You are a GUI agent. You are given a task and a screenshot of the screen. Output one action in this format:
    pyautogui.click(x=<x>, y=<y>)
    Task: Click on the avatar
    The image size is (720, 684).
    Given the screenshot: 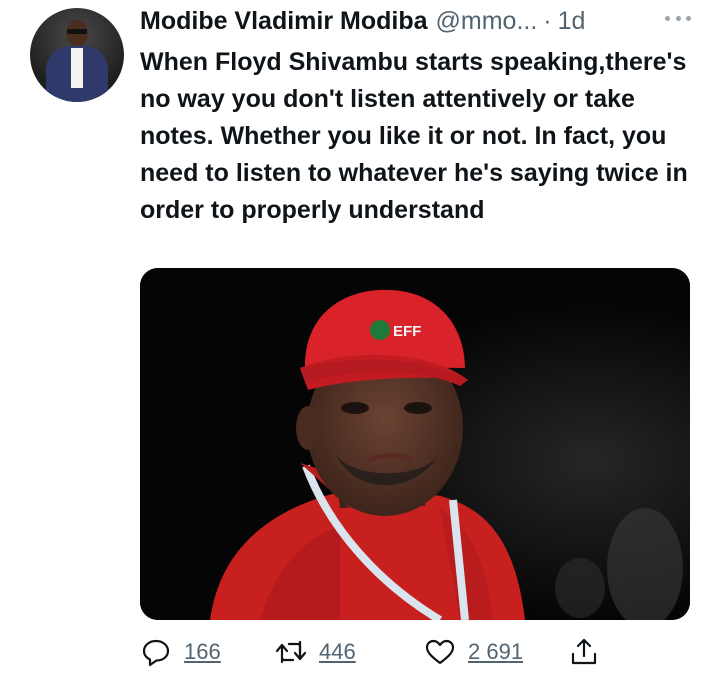 What is the action you would take?
    pyautogui.click(x=77, y=55)
    